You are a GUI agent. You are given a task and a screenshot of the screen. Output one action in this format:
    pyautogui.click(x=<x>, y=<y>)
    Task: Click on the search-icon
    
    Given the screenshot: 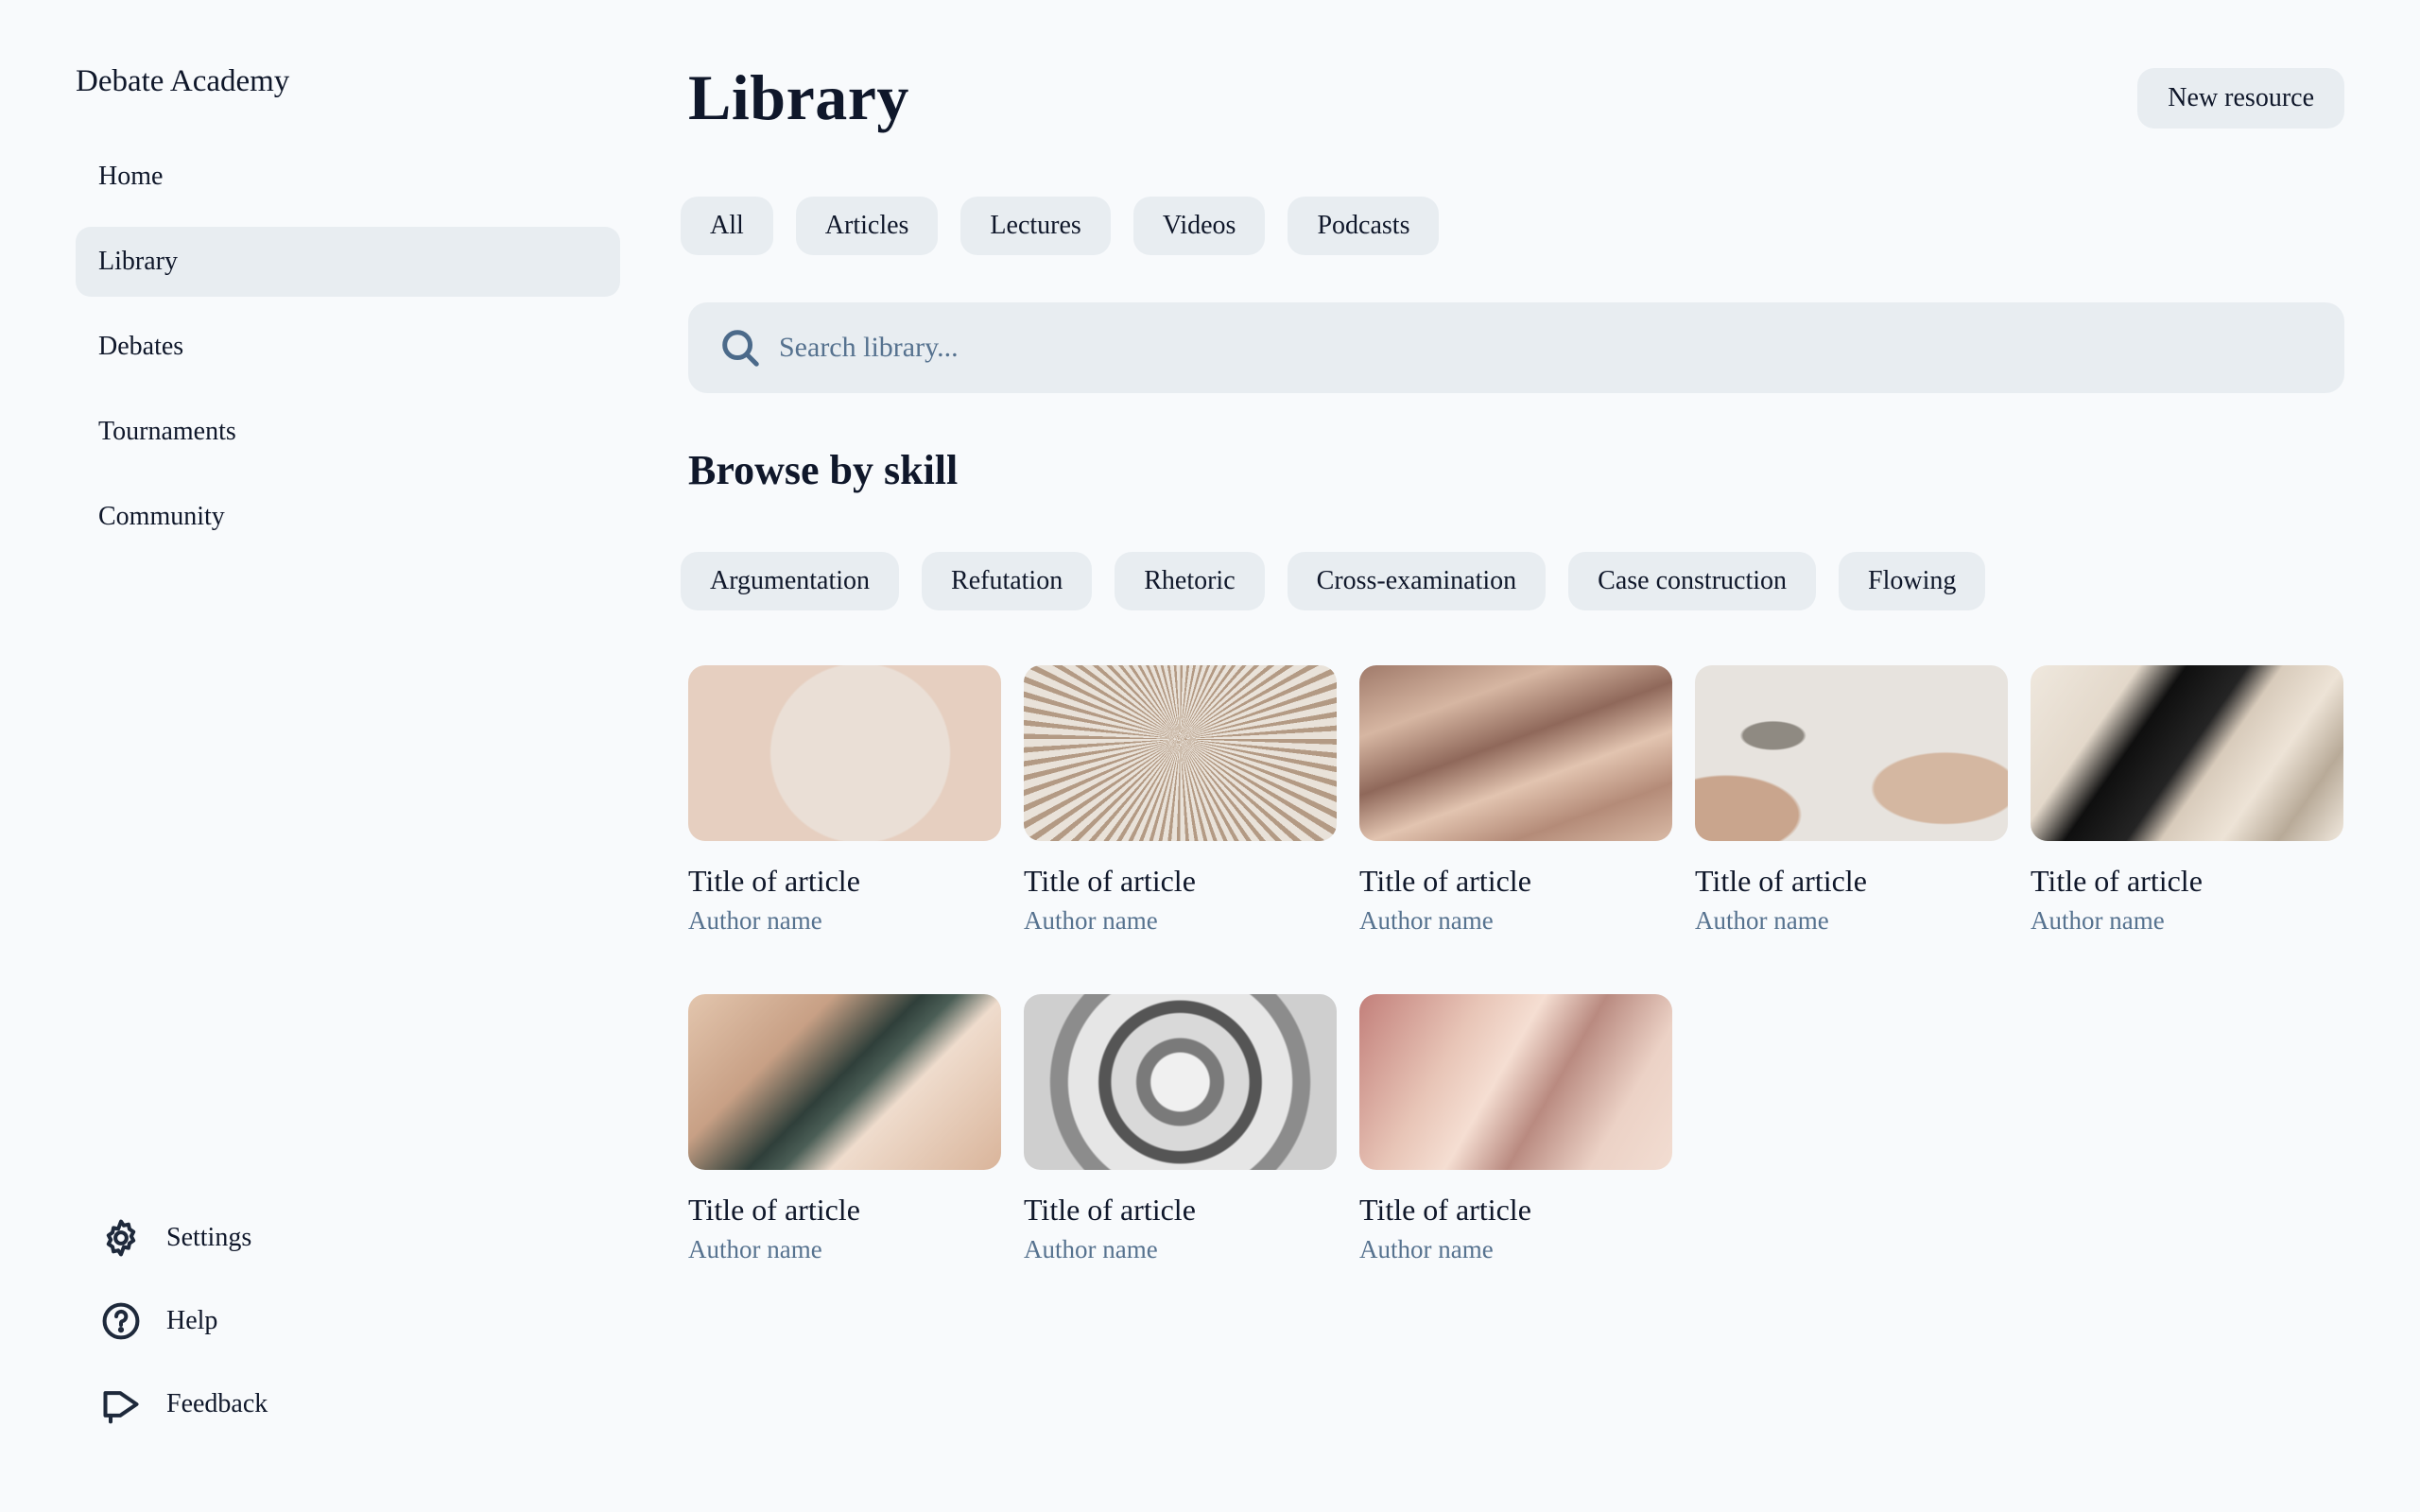 What is the action you would take?
    pyautogui.click(x=740, y=348)
    